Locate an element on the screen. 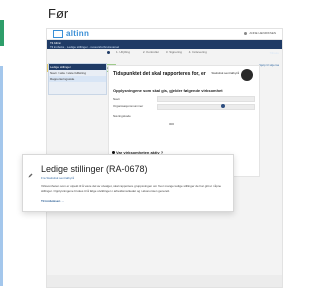  back-link: Tilbake is located at coordinates (274, 53).